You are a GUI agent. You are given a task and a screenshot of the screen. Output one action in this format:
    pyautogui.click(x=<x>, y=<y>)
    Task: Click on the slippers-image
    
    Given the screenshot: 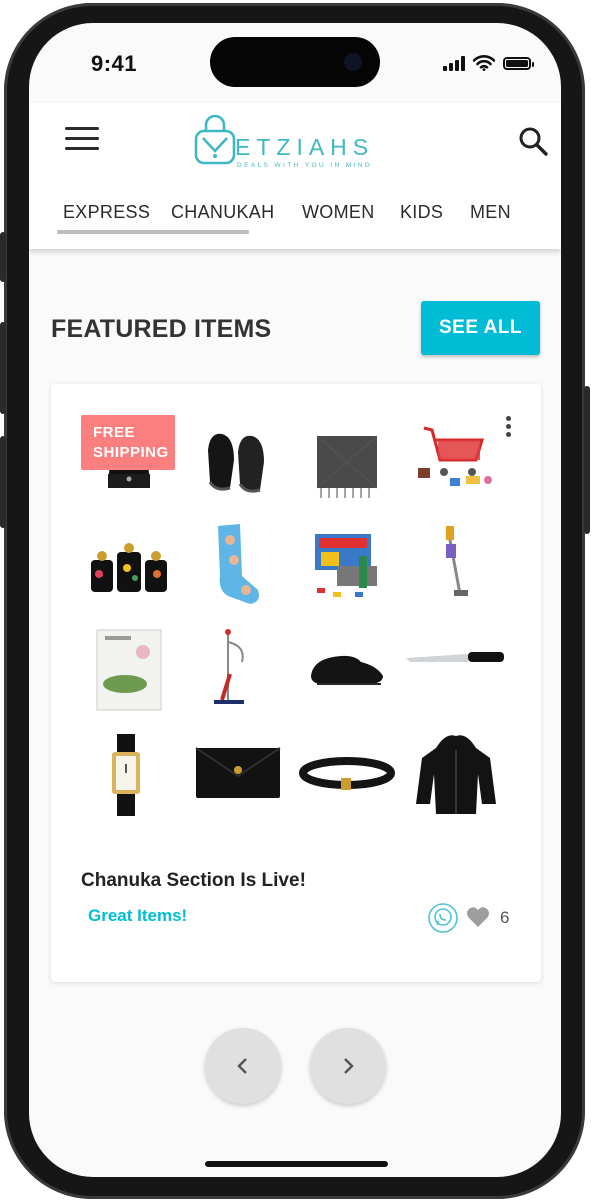 What is the action you would take?
    pyautogui.click(x=236, y=463)
    